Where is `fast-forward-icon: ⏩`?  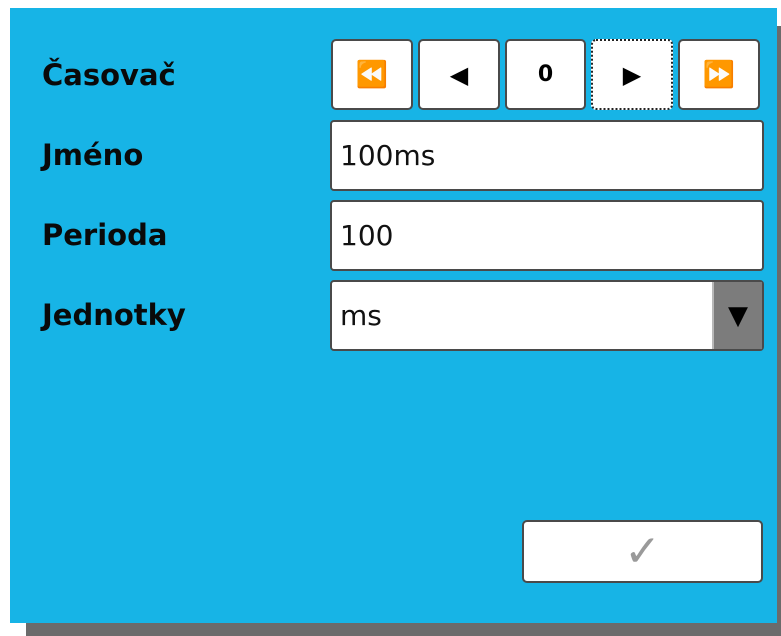
fast-forward-icon: ⏩ is located at coordinates (719, 74).